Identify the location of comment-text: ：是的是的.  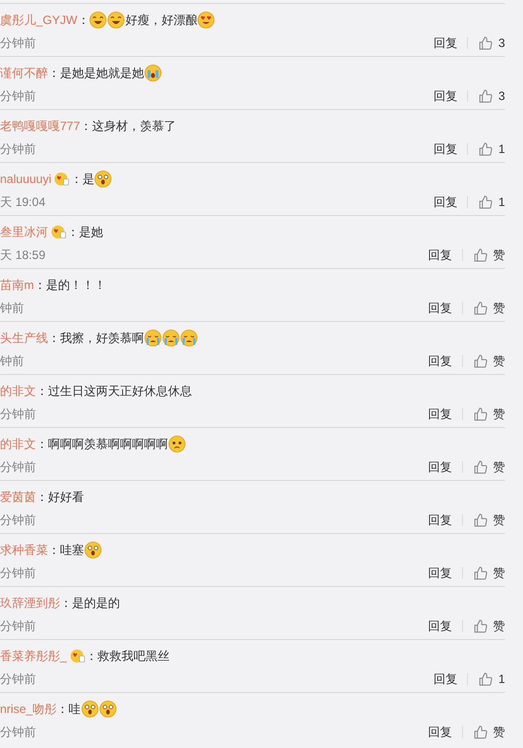
(90, 603).